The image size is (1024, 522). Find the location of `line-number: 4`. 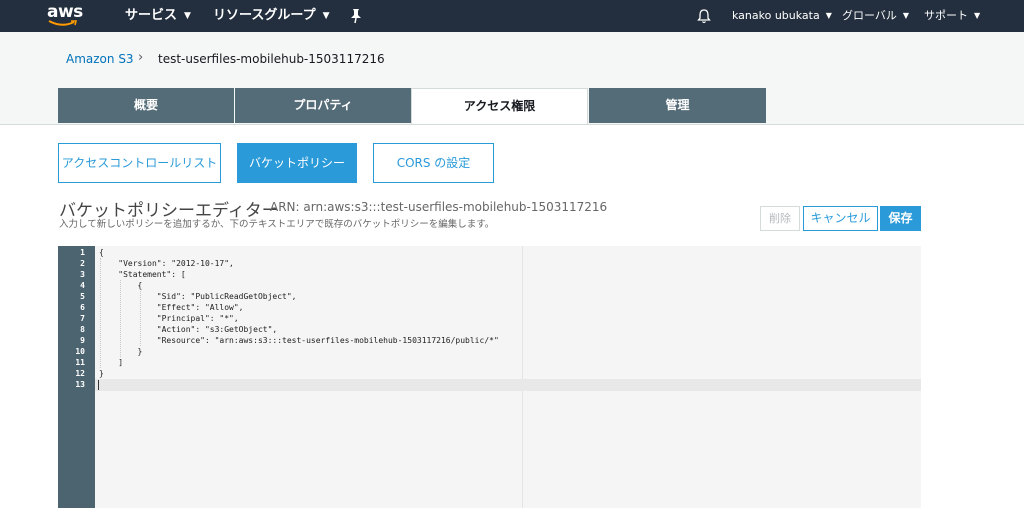

line-number: 4 is located at coordinates (82, 285).